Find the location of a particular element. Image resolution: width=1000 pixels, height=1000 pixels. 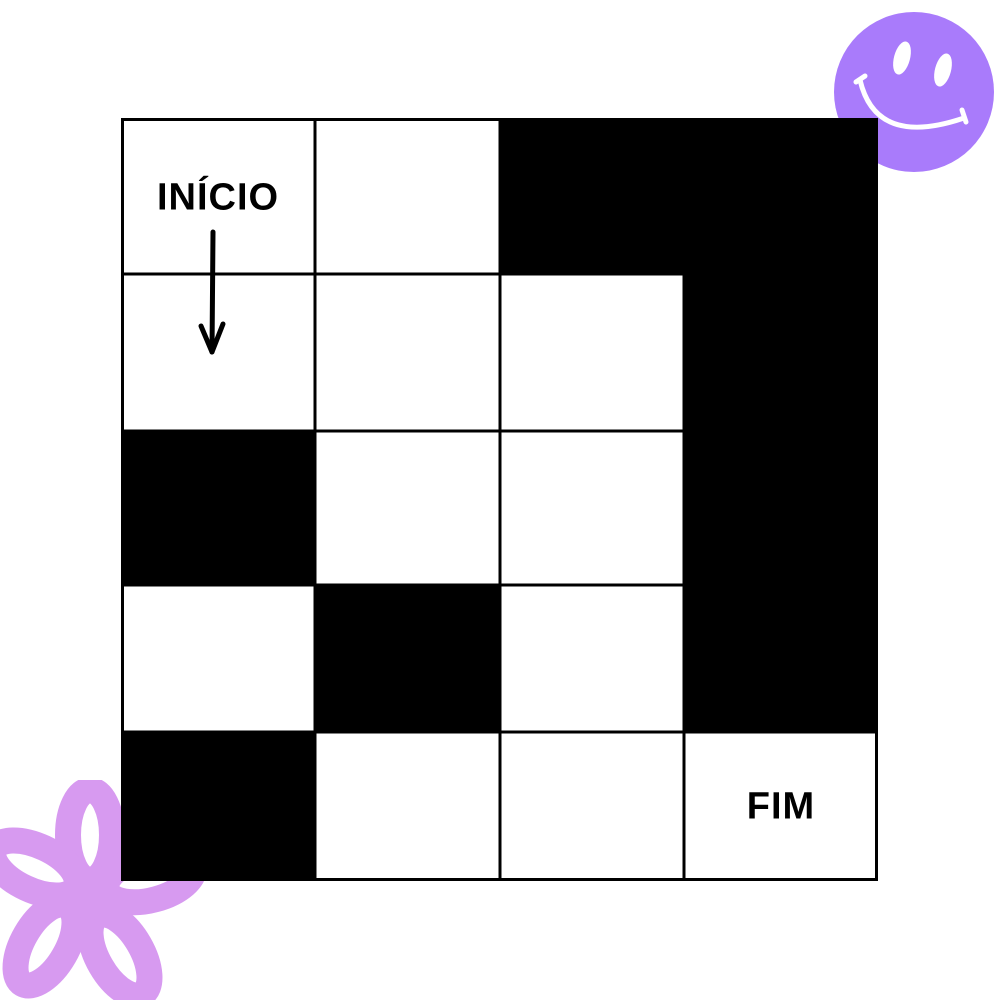

end-label: FIM is located at coordinates (781, 806).